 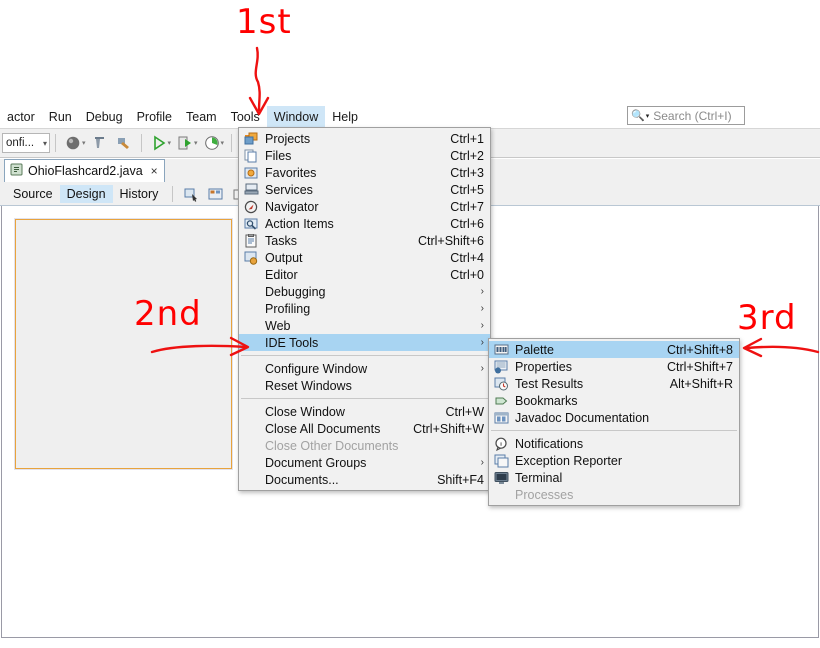 What do you see at coordinates (549, 383) in the screenshot?
I see `menu-item-label: Test Results` at bounding box center [549, 383].